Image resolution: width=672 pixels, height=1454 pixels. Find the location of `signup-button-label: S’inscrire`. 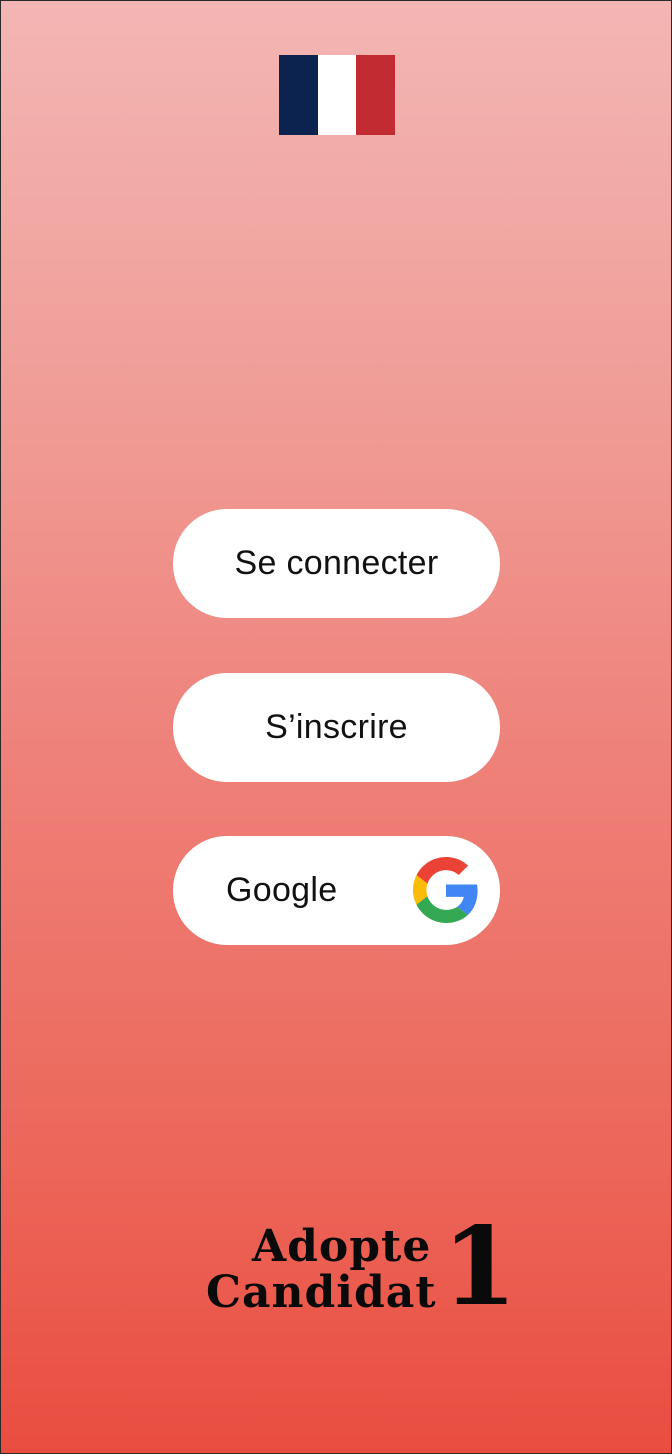

signup-button-label: S’inscrire is located at coordinates (336, 727).